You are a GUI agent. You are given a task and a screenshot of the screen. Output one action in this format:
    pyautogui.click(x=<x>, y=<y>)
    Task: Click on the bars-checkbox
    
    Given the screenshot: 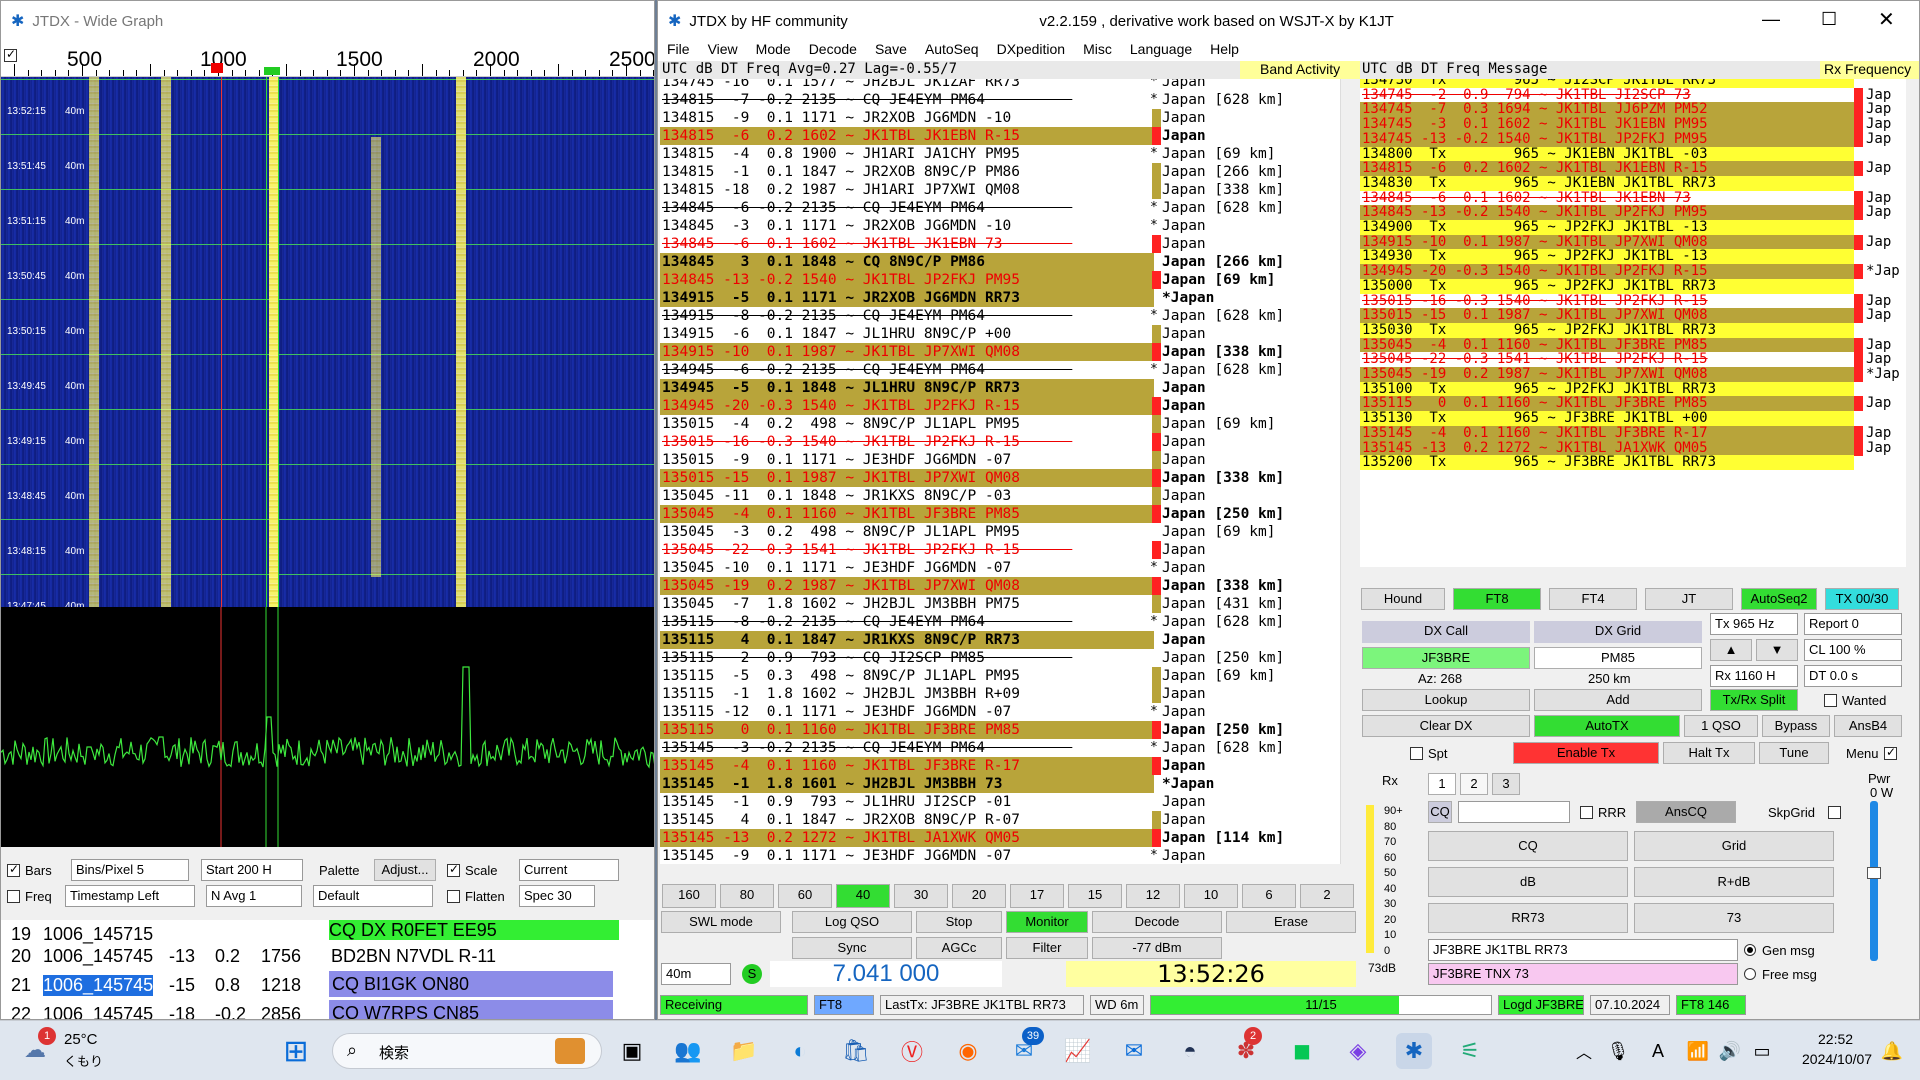 What is the action you would take?
    pyautogui.click(x=13, y=869)
    